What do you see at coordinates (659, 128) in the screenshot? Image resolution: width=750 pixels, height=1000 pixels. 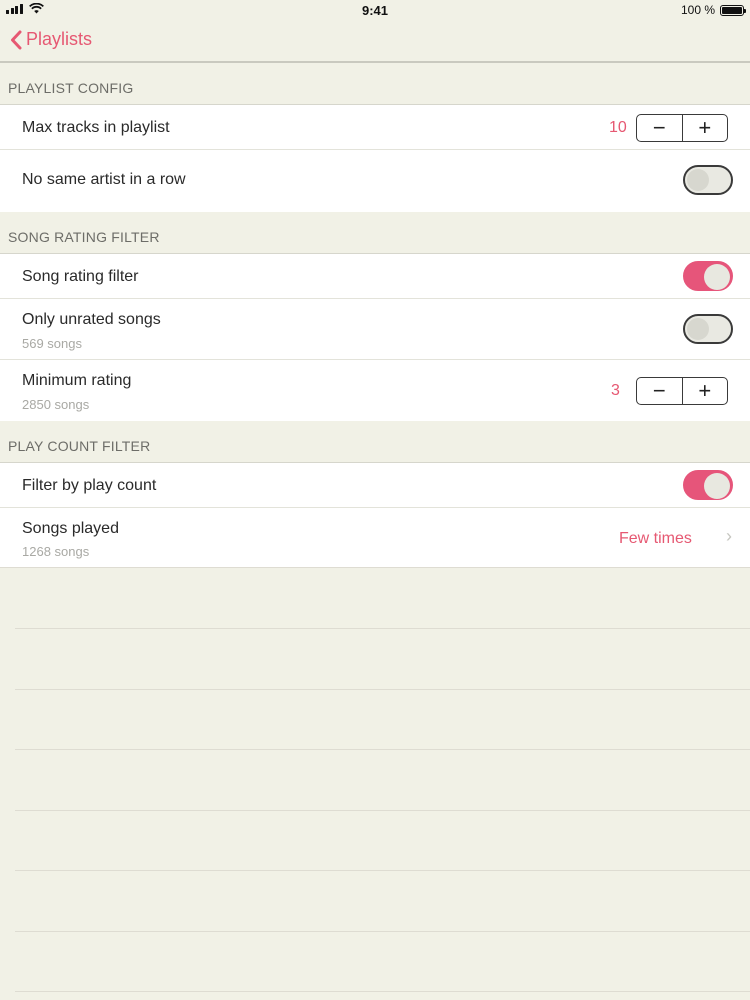 I see `max-tracks-decrement-button: −` at bounding box center [659, 128].